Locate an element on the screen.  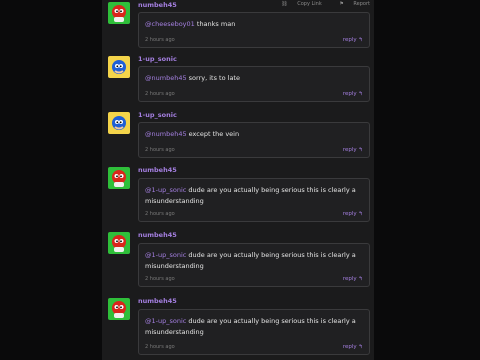
comment-actions: ⛓ Copy Link ⚑ Report is located at coordinates (317, 4).